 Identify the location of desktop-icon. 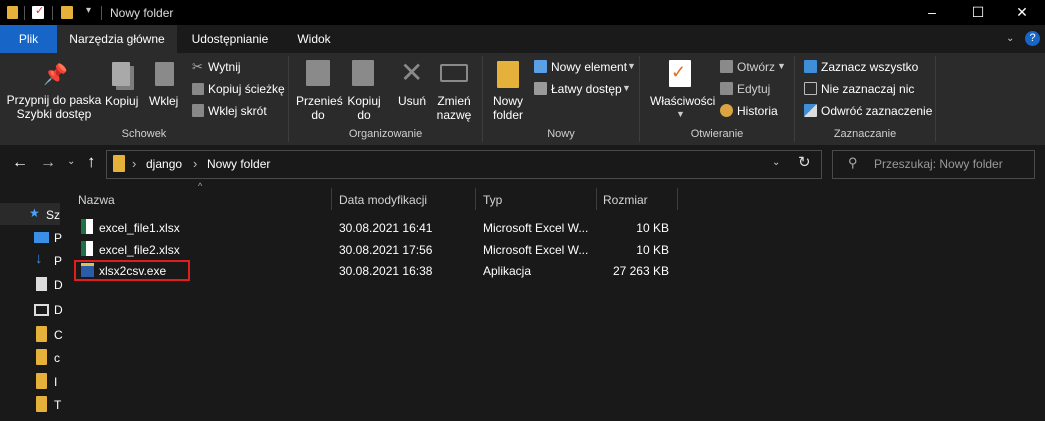
(41, 237).